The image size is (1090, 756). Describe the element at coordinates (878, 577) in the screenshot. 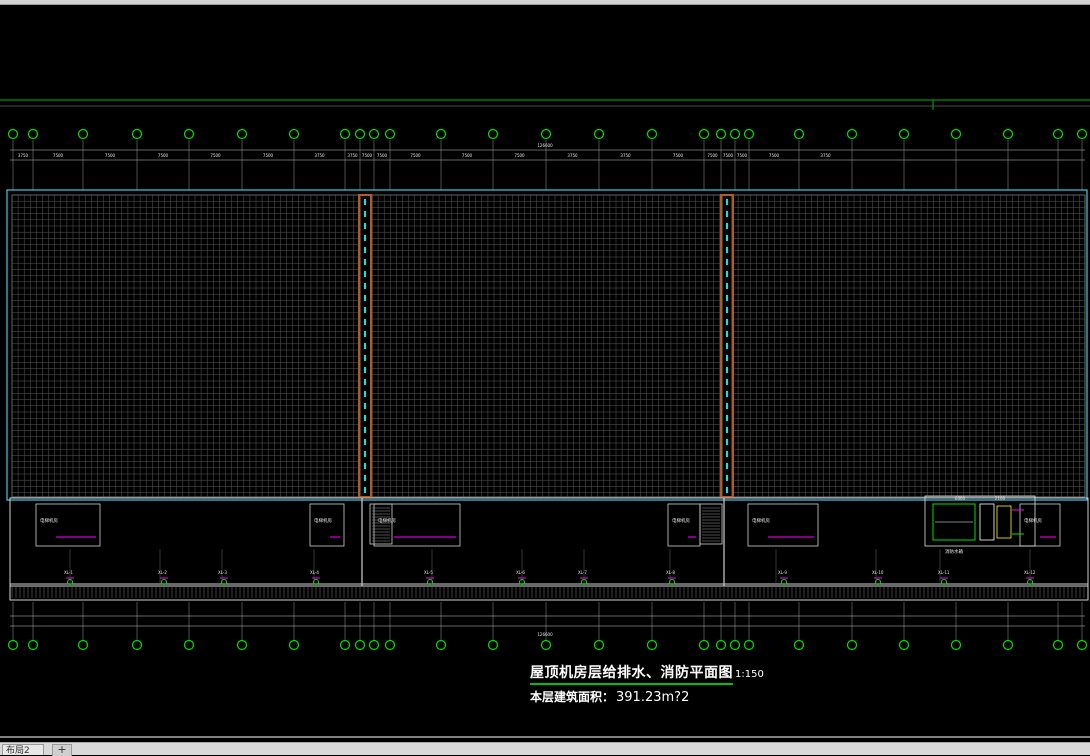

I see `pipe-riser: XL-10` at that location.